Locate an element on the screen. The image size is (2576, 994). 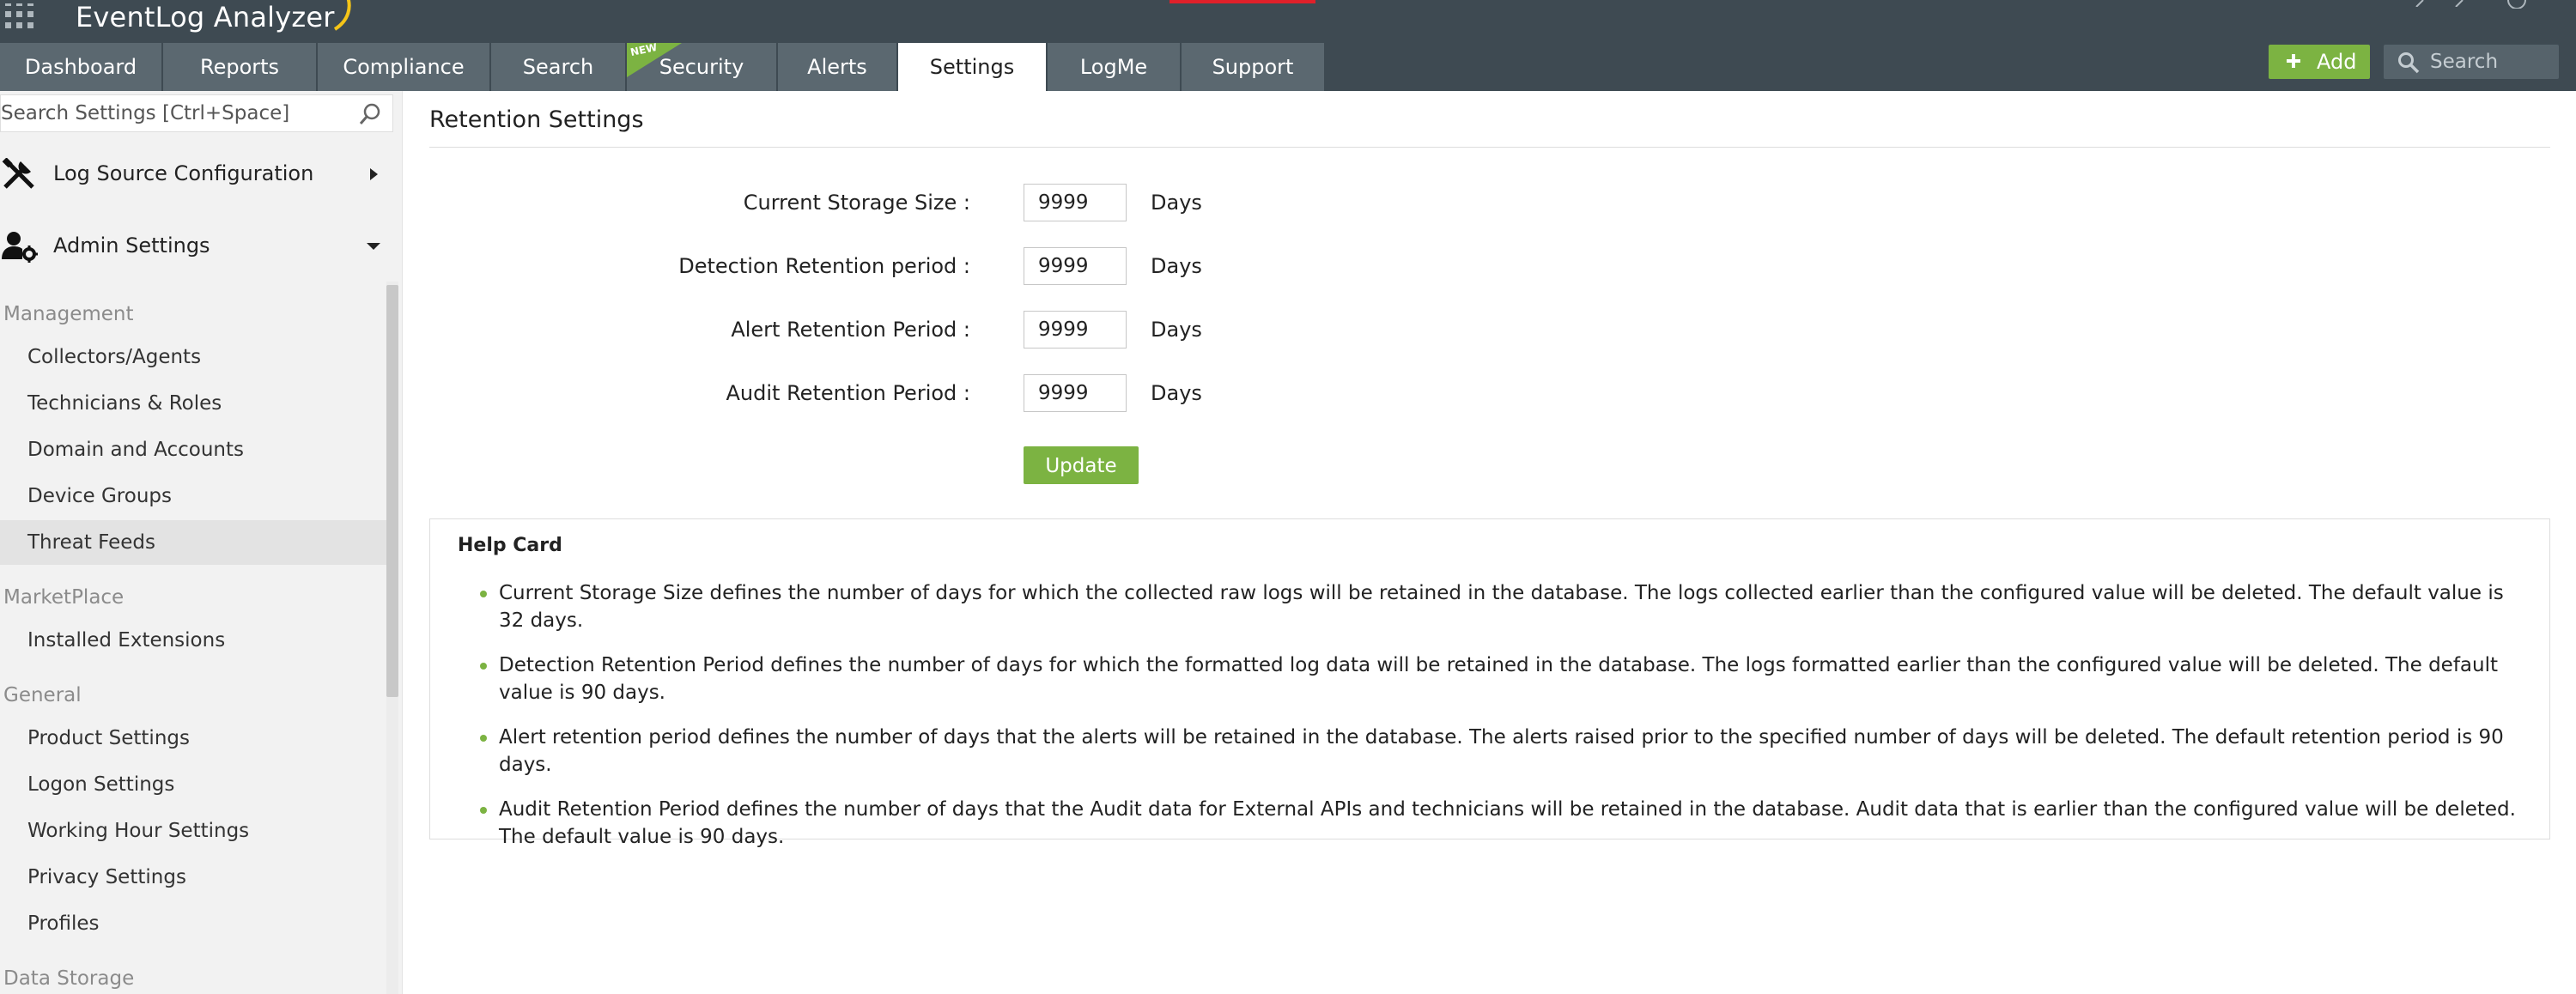
sidebar-scrollbar-thumb is located at coordinates (392, 491).